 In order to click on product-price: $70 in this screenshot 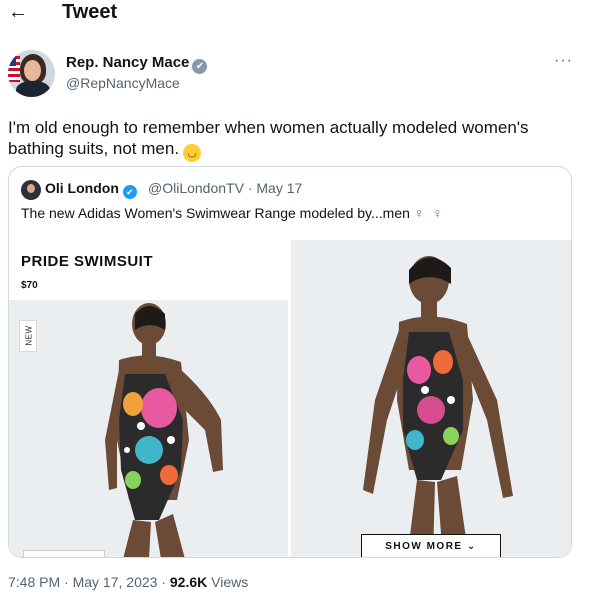, I will do `click(29, 285)`.